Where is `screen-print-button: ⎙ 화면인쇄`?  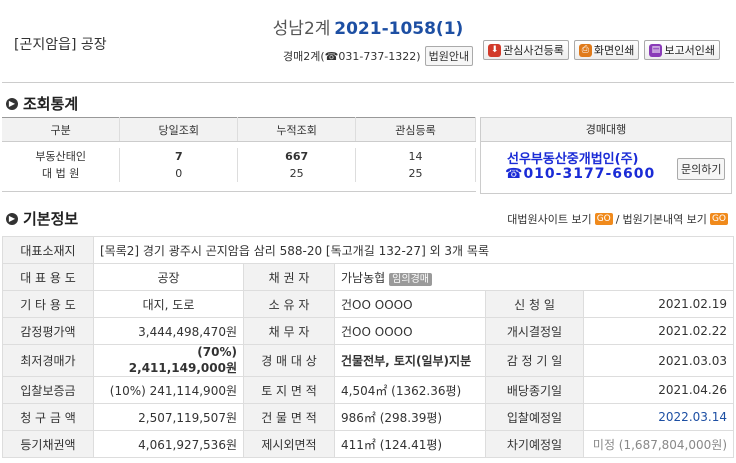 screen-print-button: ⎙ 화면인쇄 is located at coordinates (606, 50).